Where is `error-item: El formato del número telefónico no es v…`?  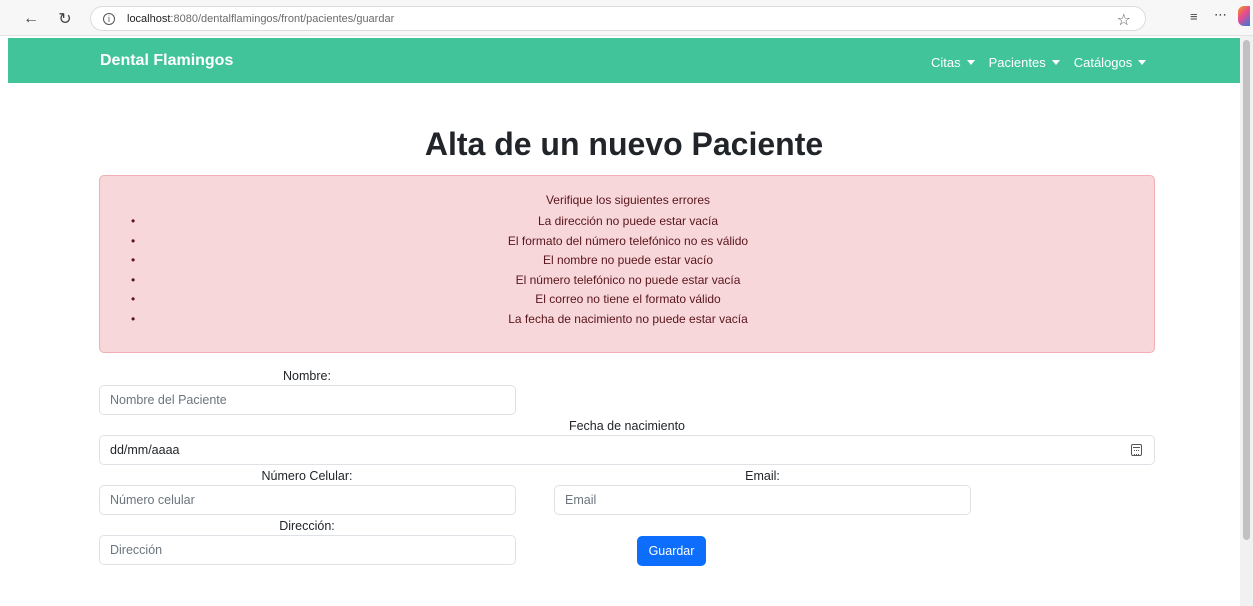
error-item: El formato del número telefónico no es v… is located at coordinates (628, 242).